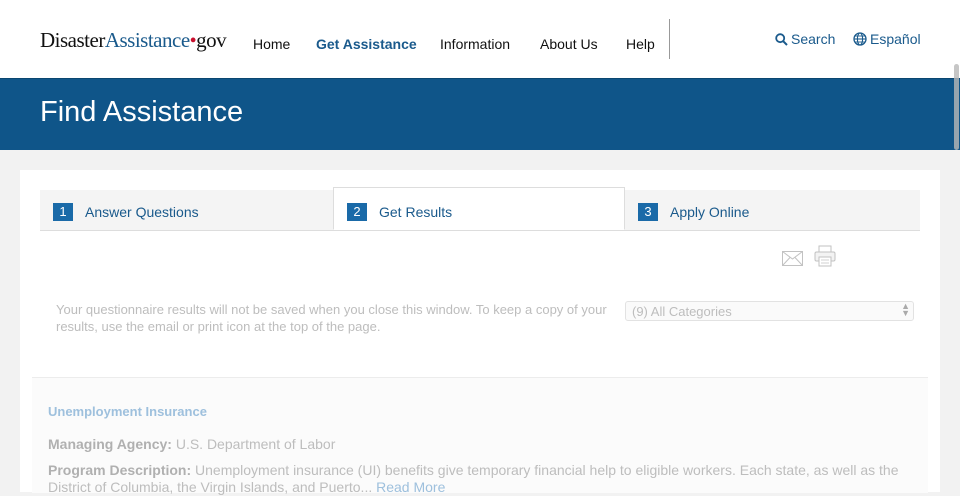 Image resolution: width=960 pixels, height=496 pixels. I want to click on step-answer-questions: 1 Answer Questions, so click(186, 210).